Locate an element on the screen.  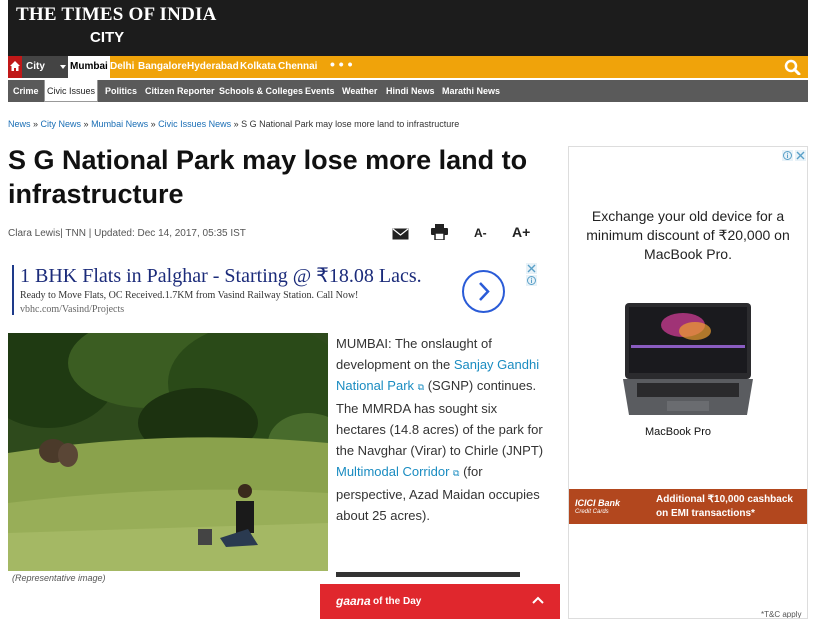
site-logo: THE TIMES OF INDIA is located at coordinates (116, 15).